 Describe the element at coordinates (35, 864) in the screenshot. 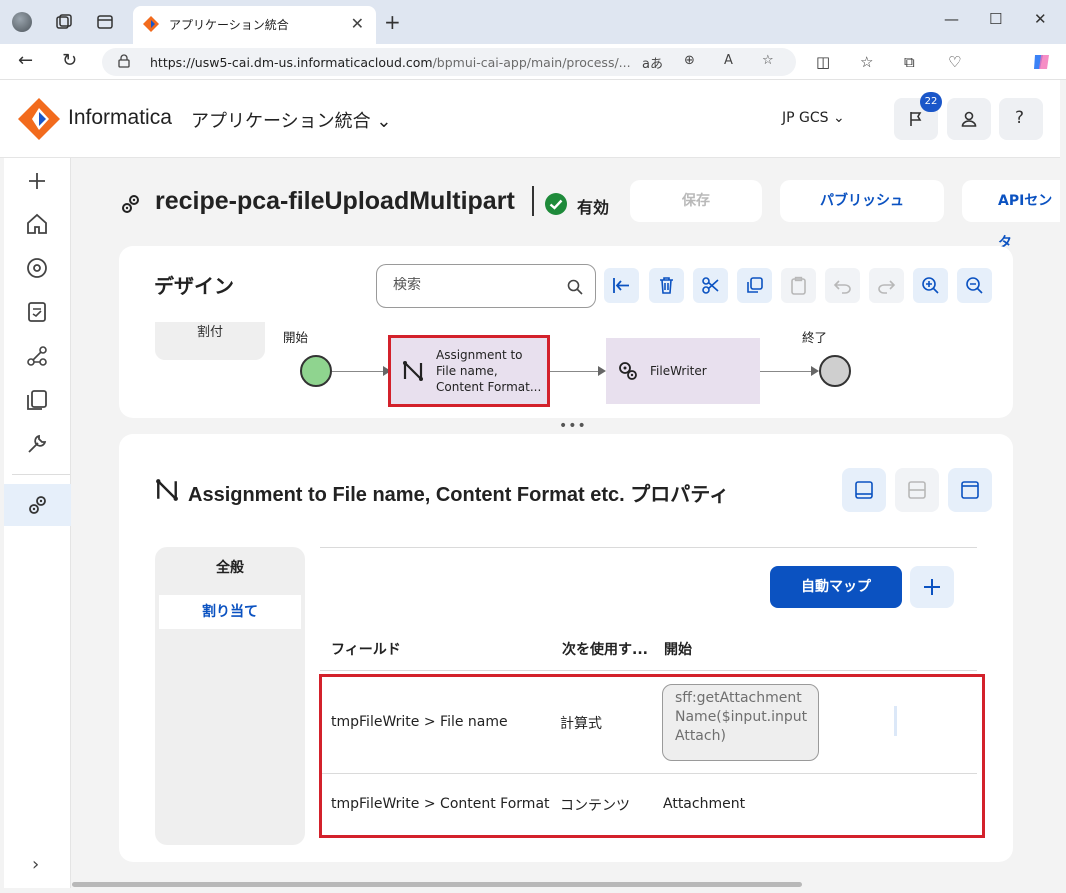

I see `expand-nav-icon: ›` at that location.